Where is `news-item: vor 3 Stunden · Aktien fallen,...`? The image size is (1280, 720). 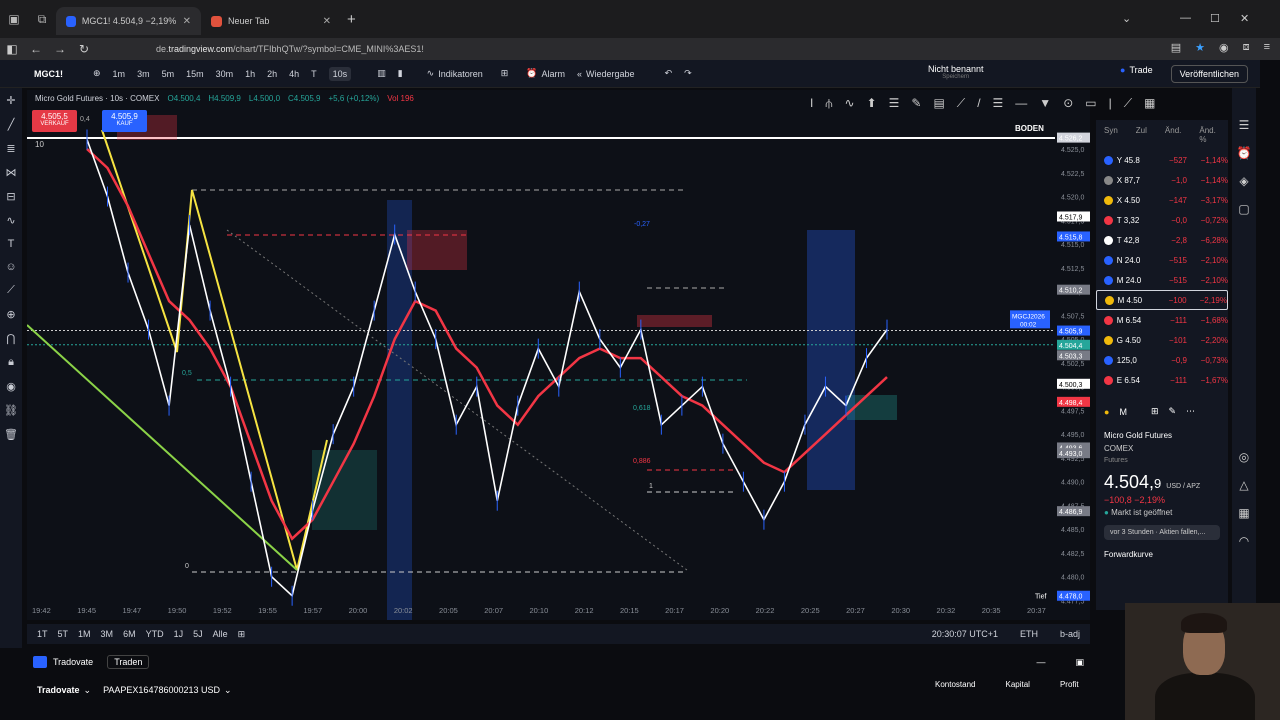
news-item: vor 3 Stunden · Aktien fallen,... is located at coordinates (1162, 532).